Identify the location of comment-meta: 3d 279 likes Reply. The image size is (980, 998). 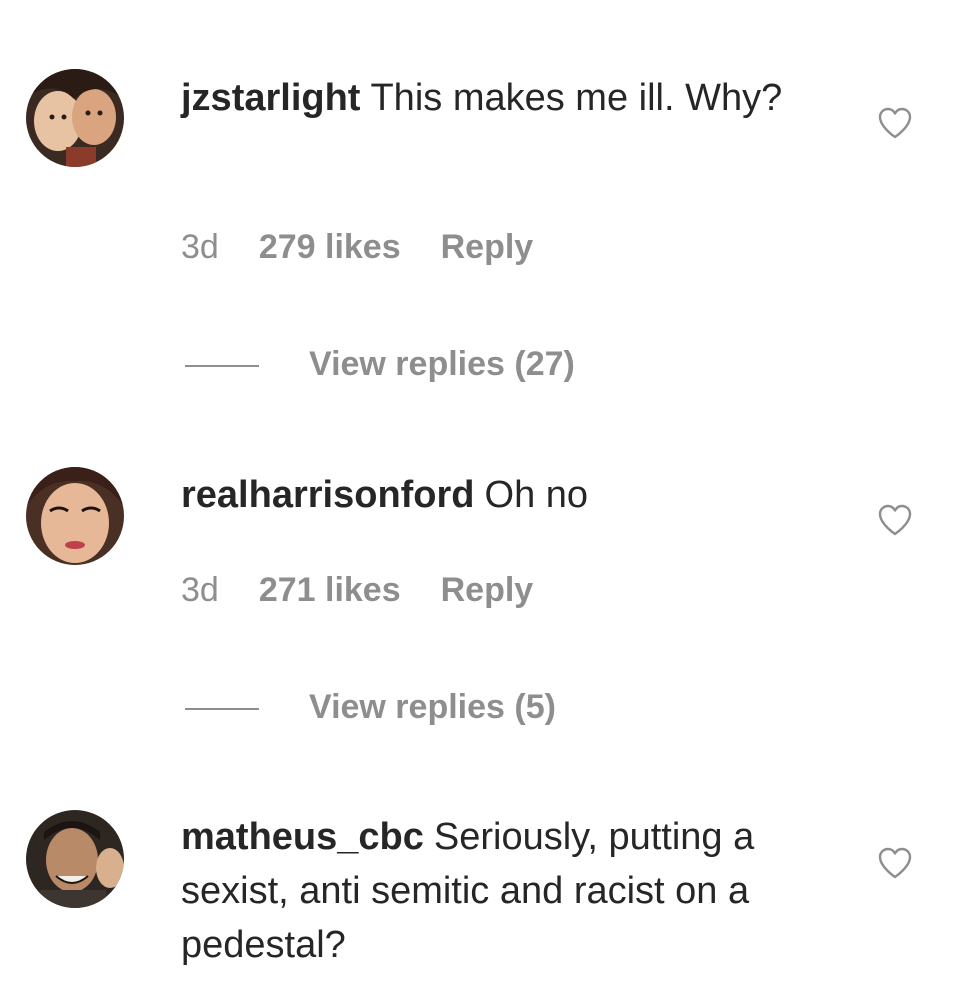
(377, 247).